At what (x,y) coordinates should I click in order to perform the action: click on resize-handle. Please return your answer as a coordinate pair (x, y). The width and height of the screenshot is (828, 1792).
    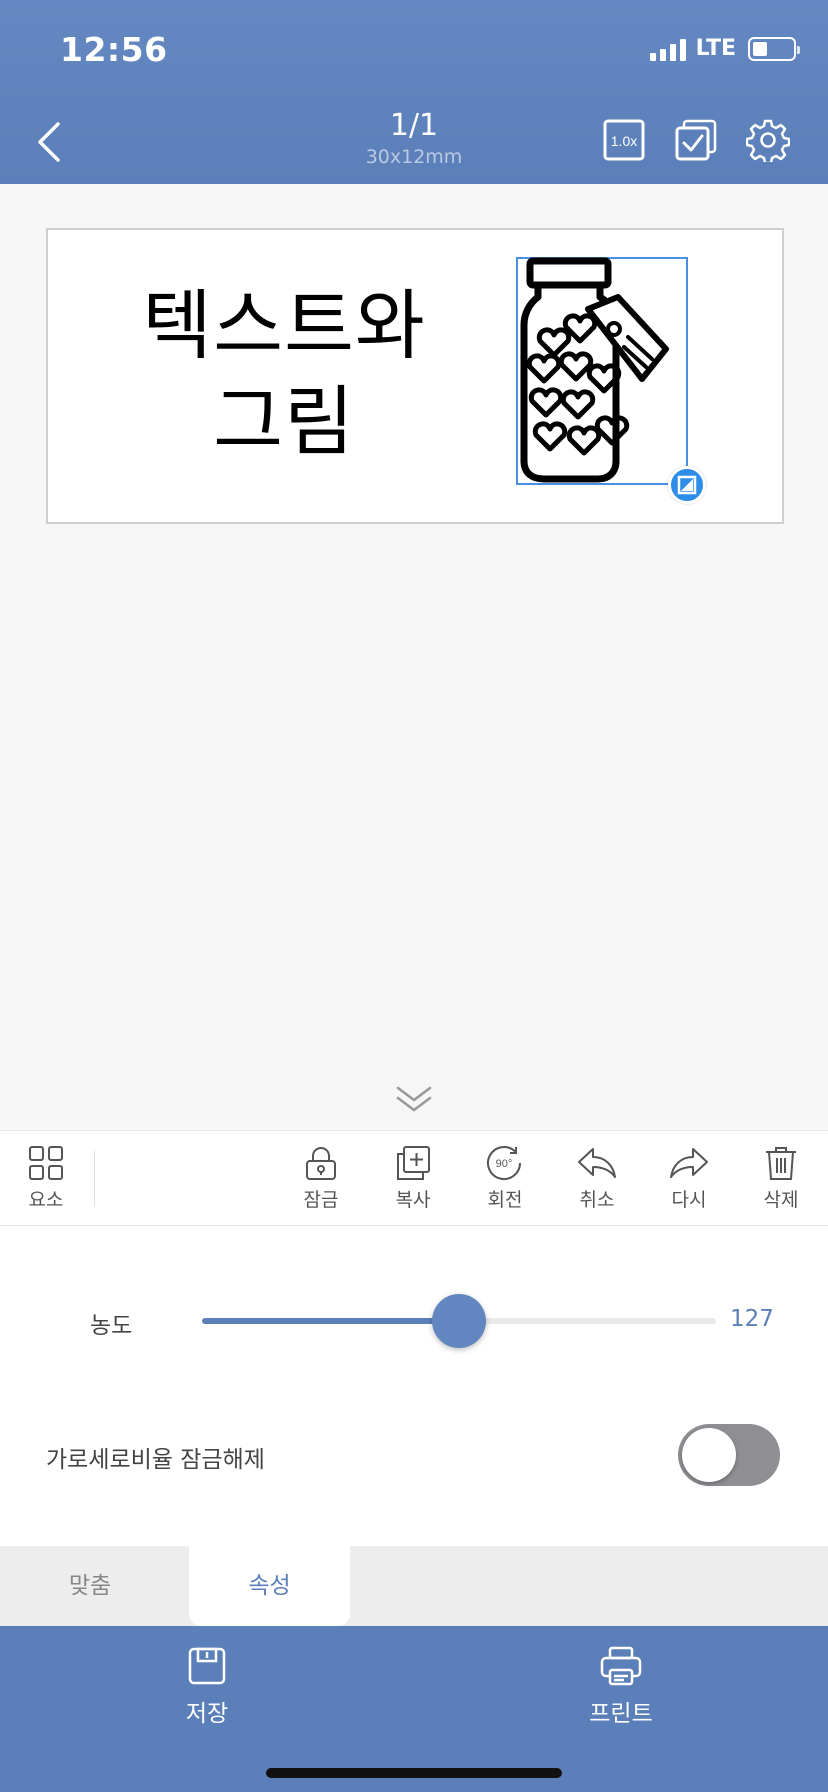
    Looking at the image, I should click on (687, 485).